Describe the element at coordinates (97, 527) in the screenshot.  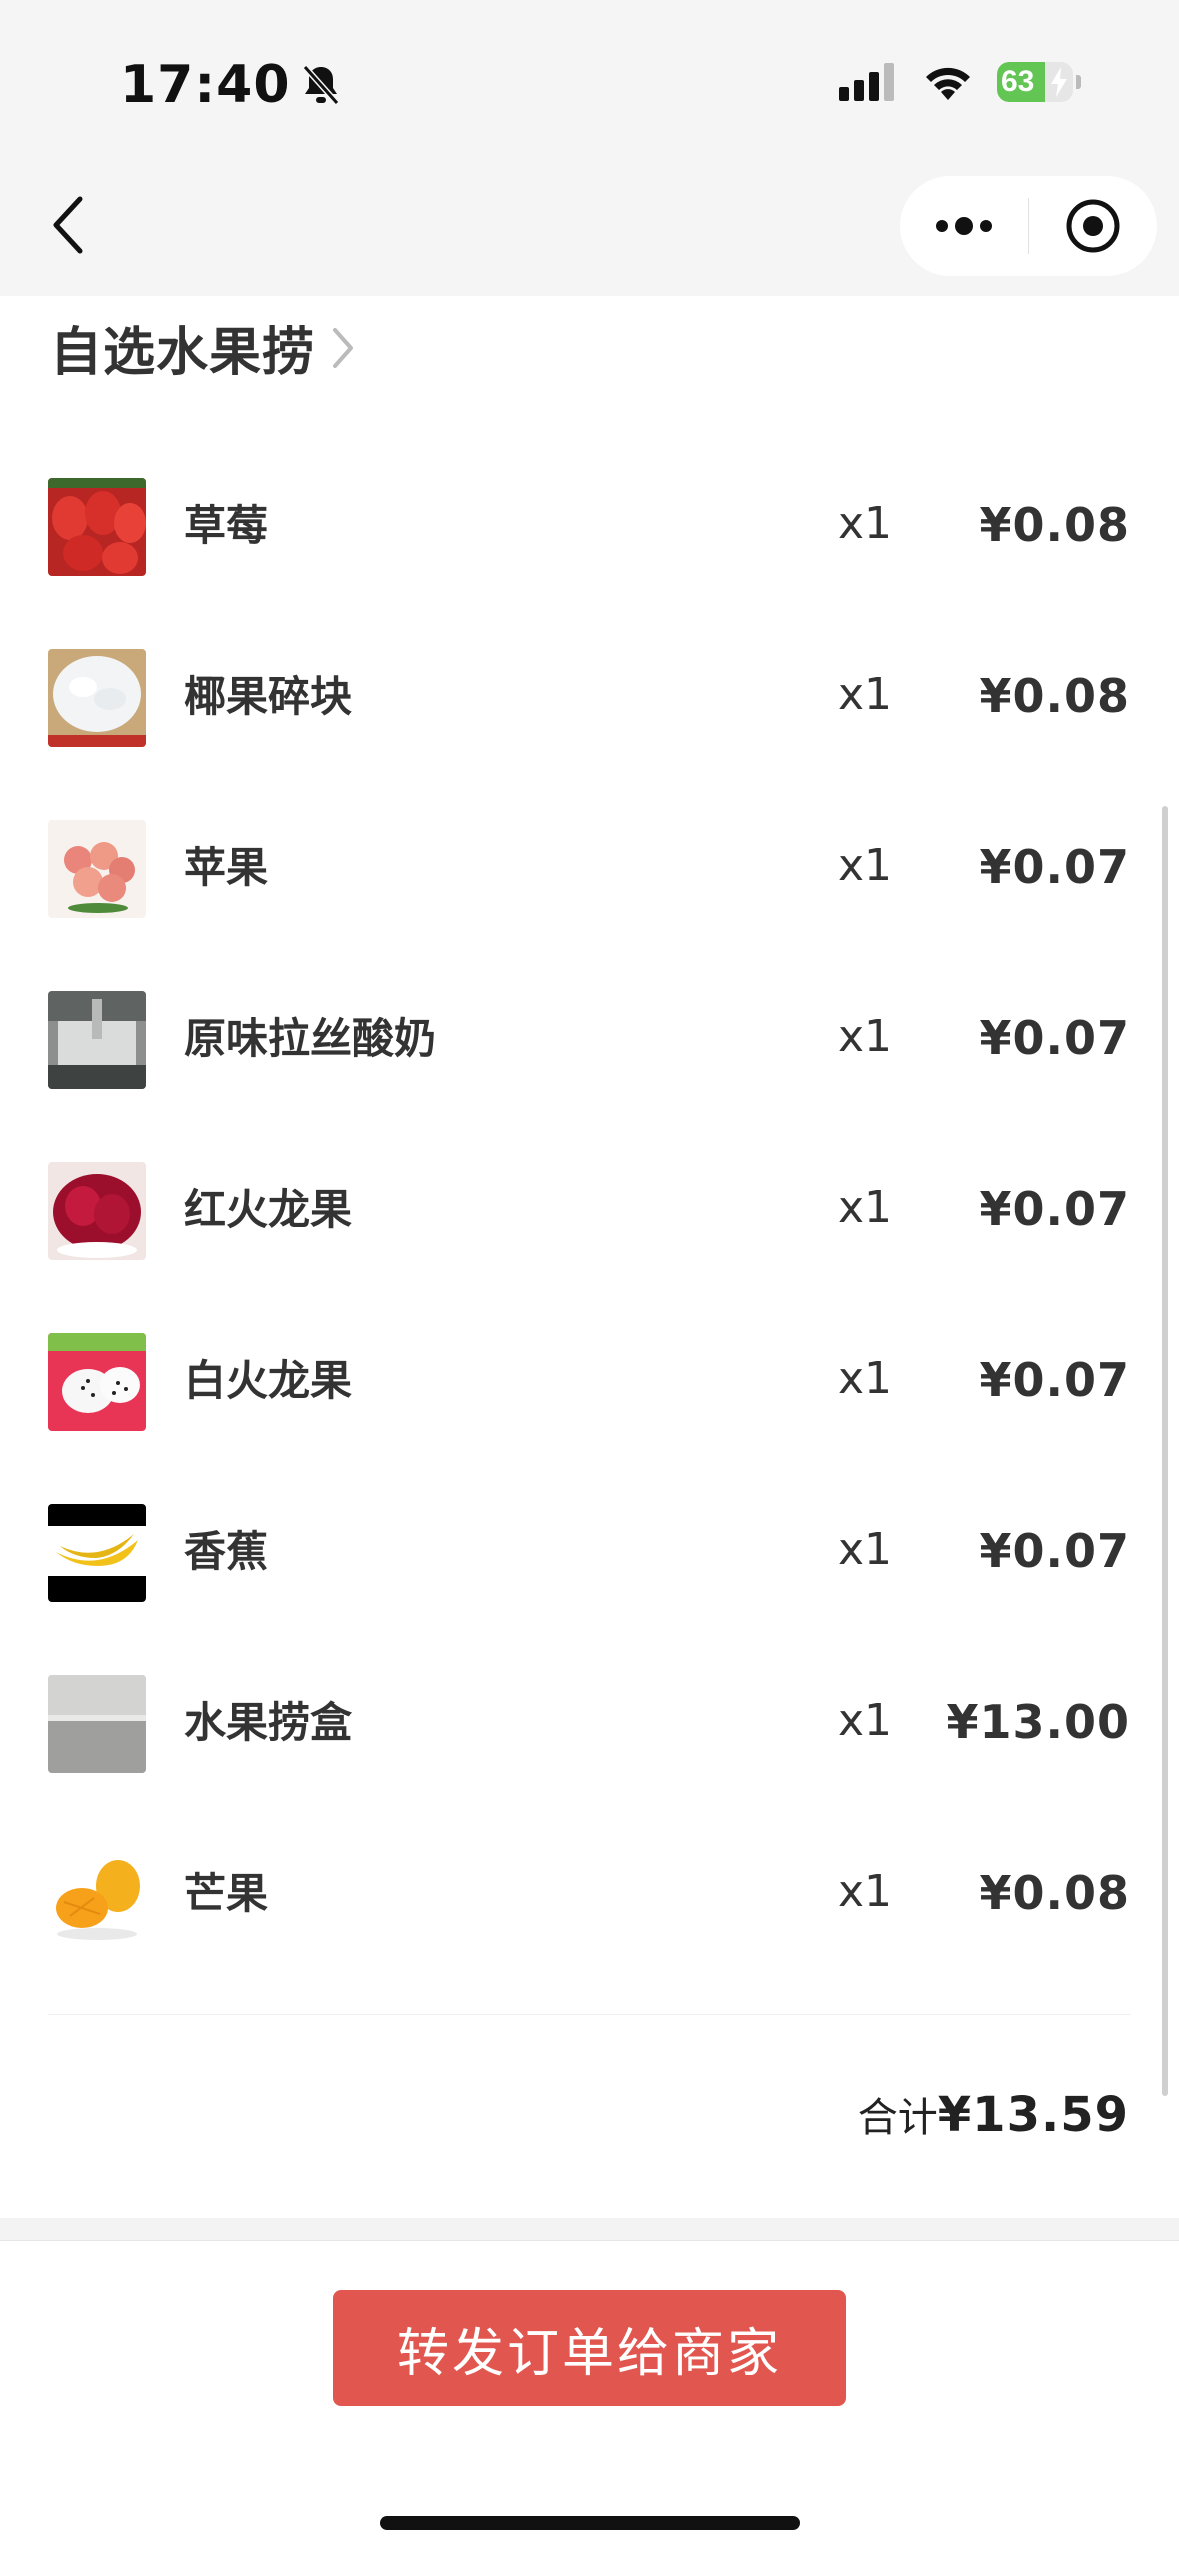
I see `strawberry-image` at that location.